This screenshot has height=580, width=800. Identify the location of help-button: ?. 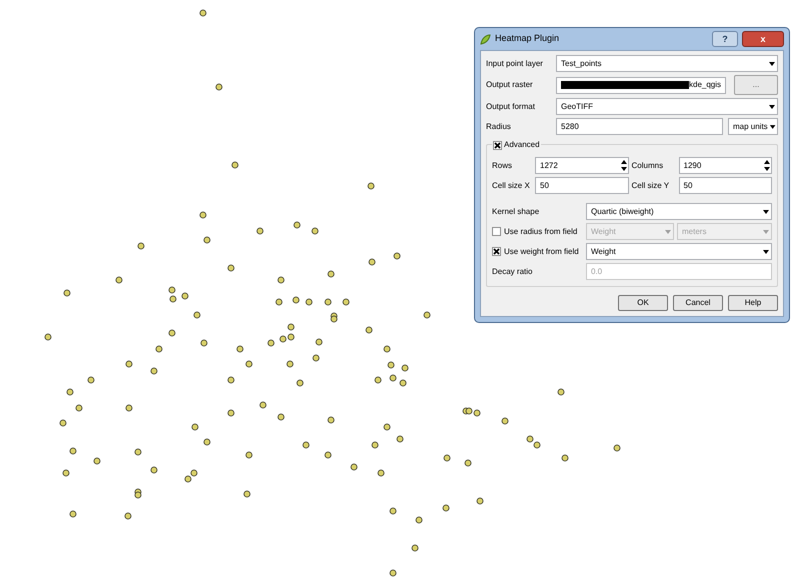
(725, 39).